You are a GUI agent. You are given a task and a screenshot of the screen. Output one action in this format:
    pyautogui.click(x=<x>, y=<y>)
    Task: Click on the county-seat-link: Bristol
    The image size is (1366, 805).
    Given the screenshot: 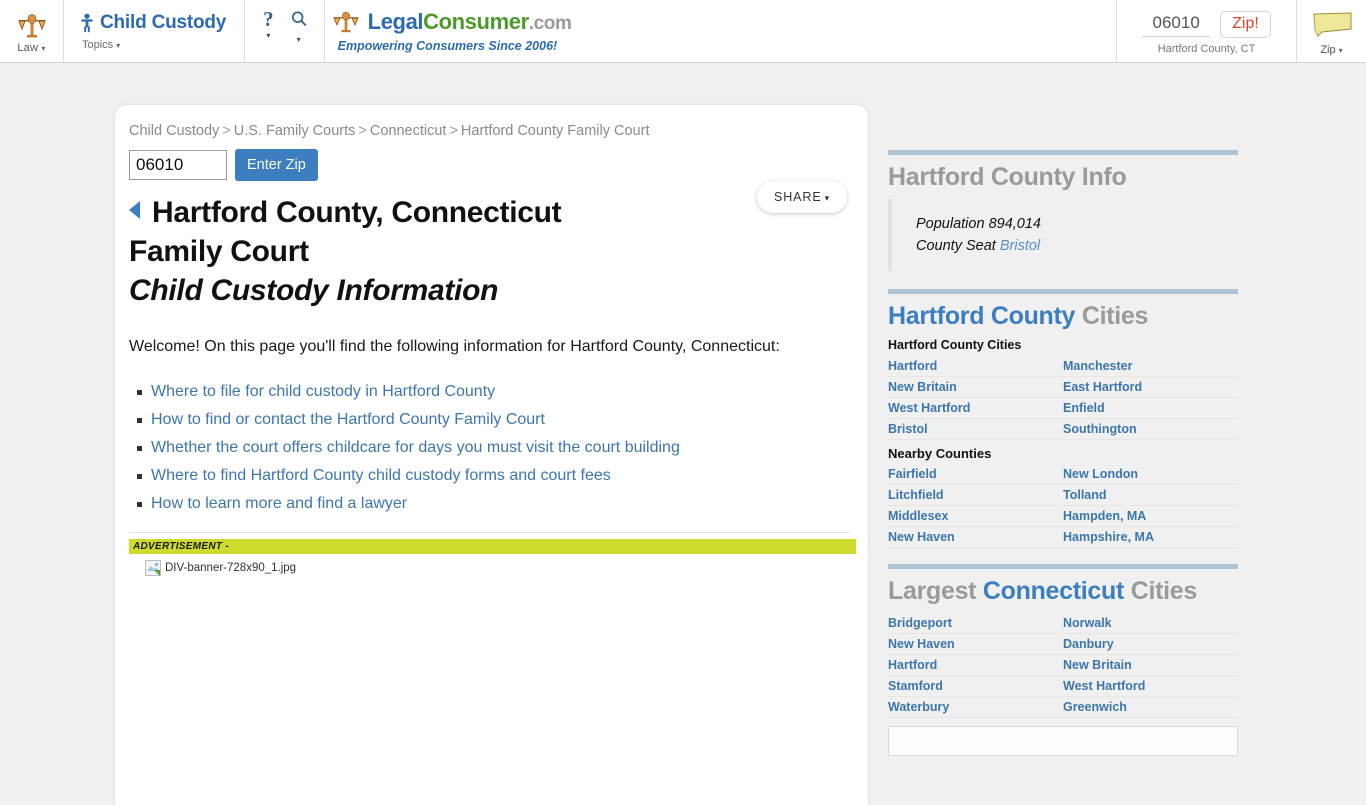 What is the action you would take?
    pyautogui.click(x=1020, y=246)
    